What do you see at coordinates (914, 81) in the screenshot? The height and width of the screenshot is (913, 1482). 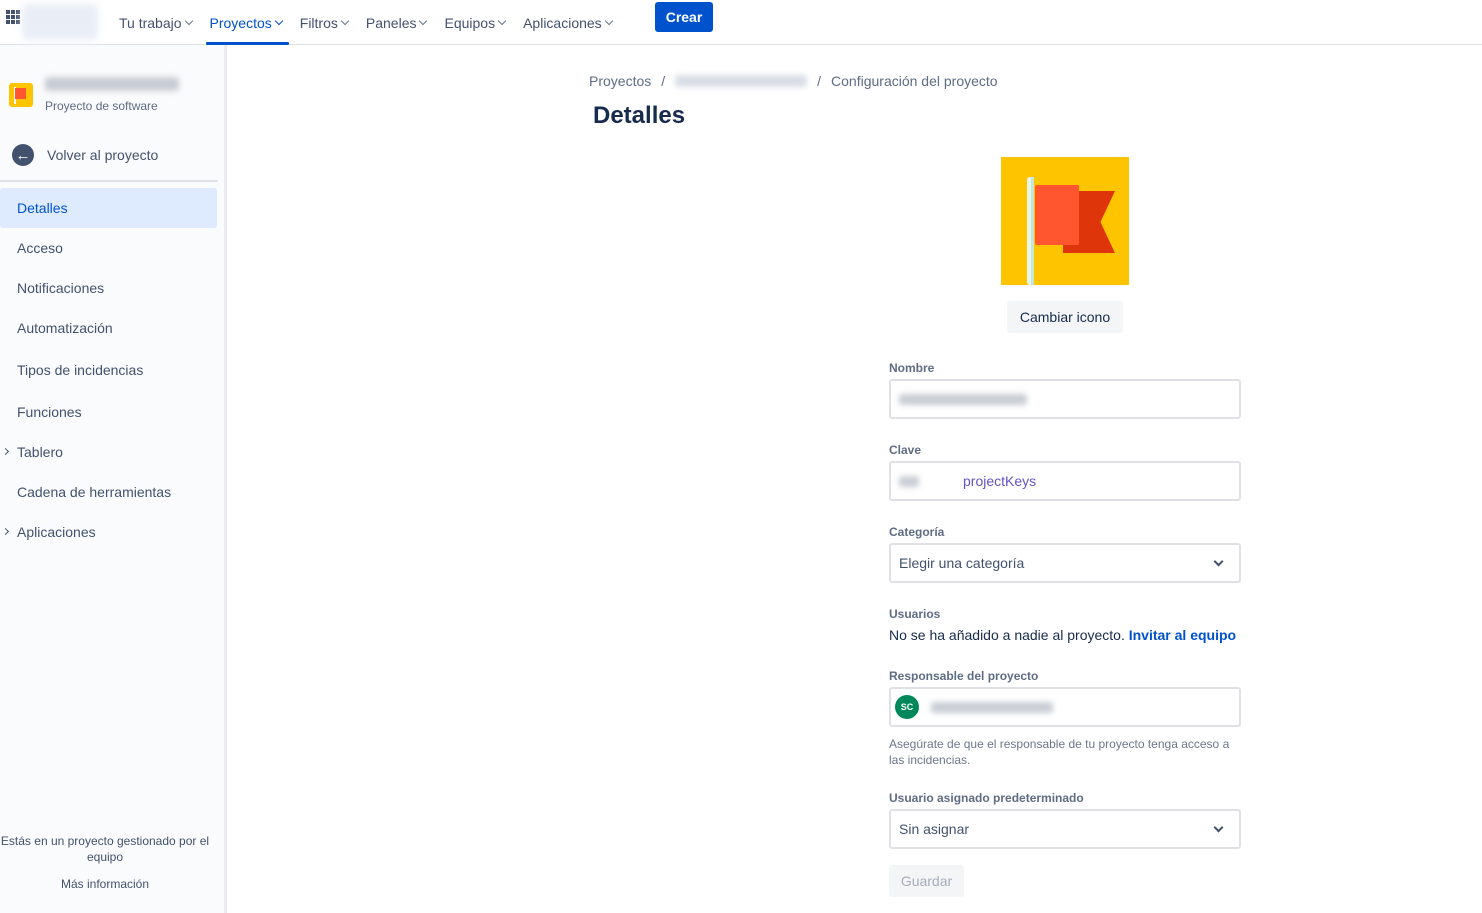 I see `breadcrumb-project-settings: Configuración del proyecto` at bounding box center [914, 81].